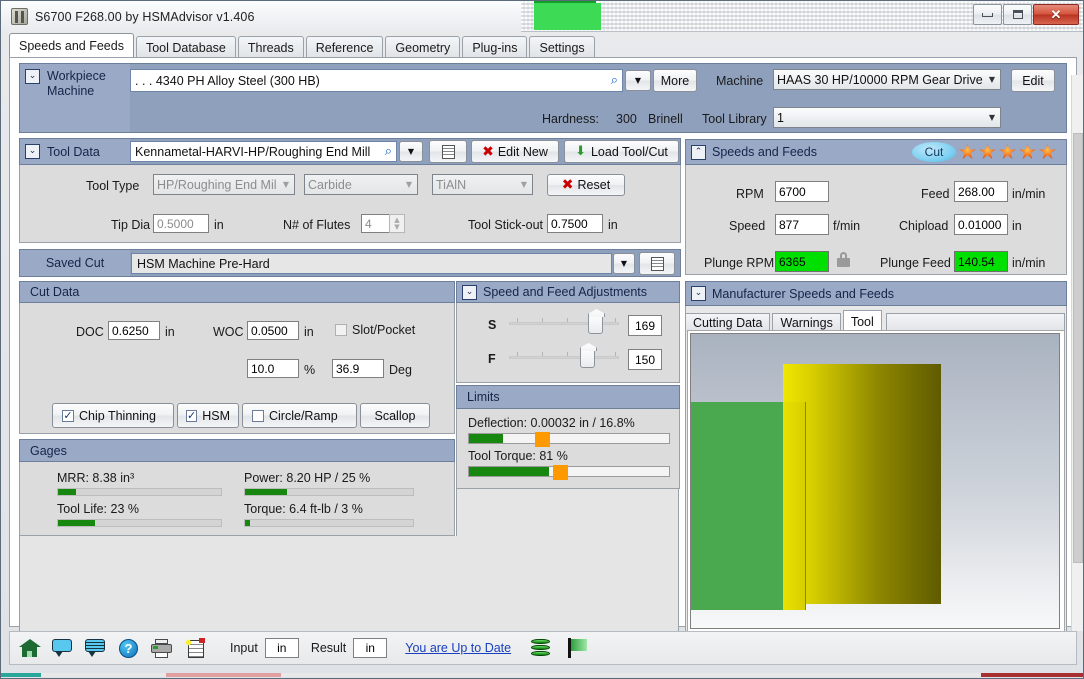  What do you see at coordinates (624, 263) in the screenshot?
I see `saved-cut-dropdown-button: ▼` at bounding box center [624, 263].